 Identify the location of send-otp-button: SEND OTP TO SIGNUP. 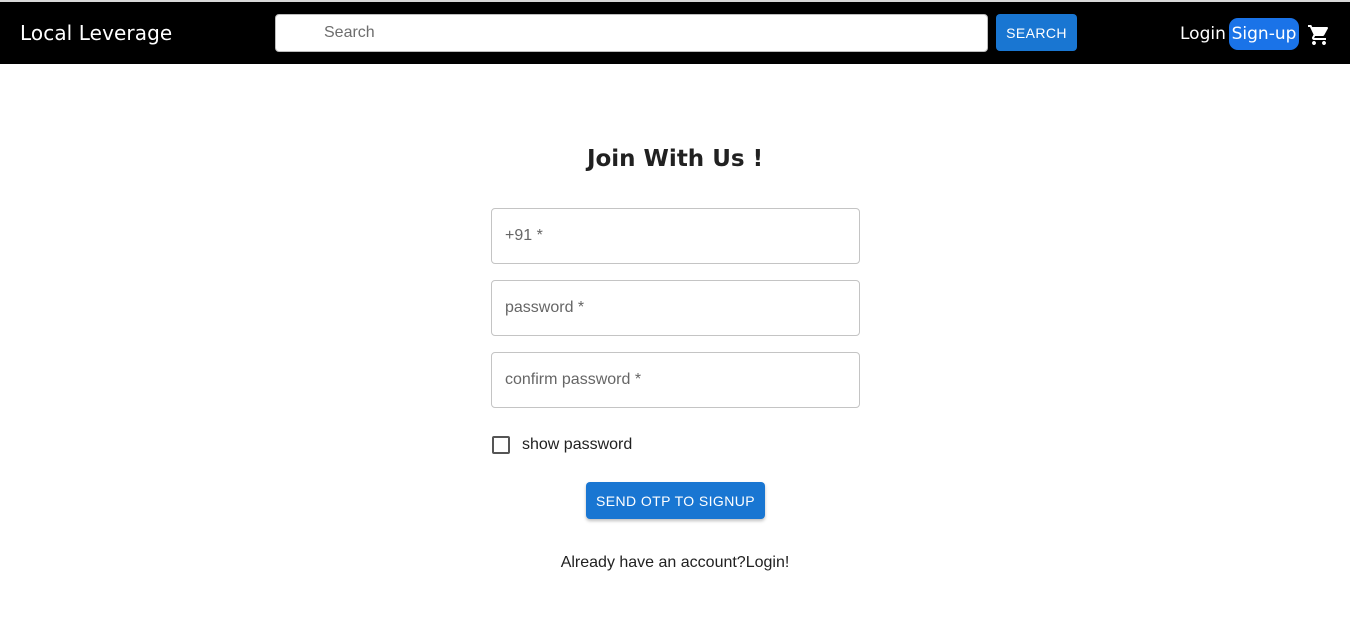
(675, 500).